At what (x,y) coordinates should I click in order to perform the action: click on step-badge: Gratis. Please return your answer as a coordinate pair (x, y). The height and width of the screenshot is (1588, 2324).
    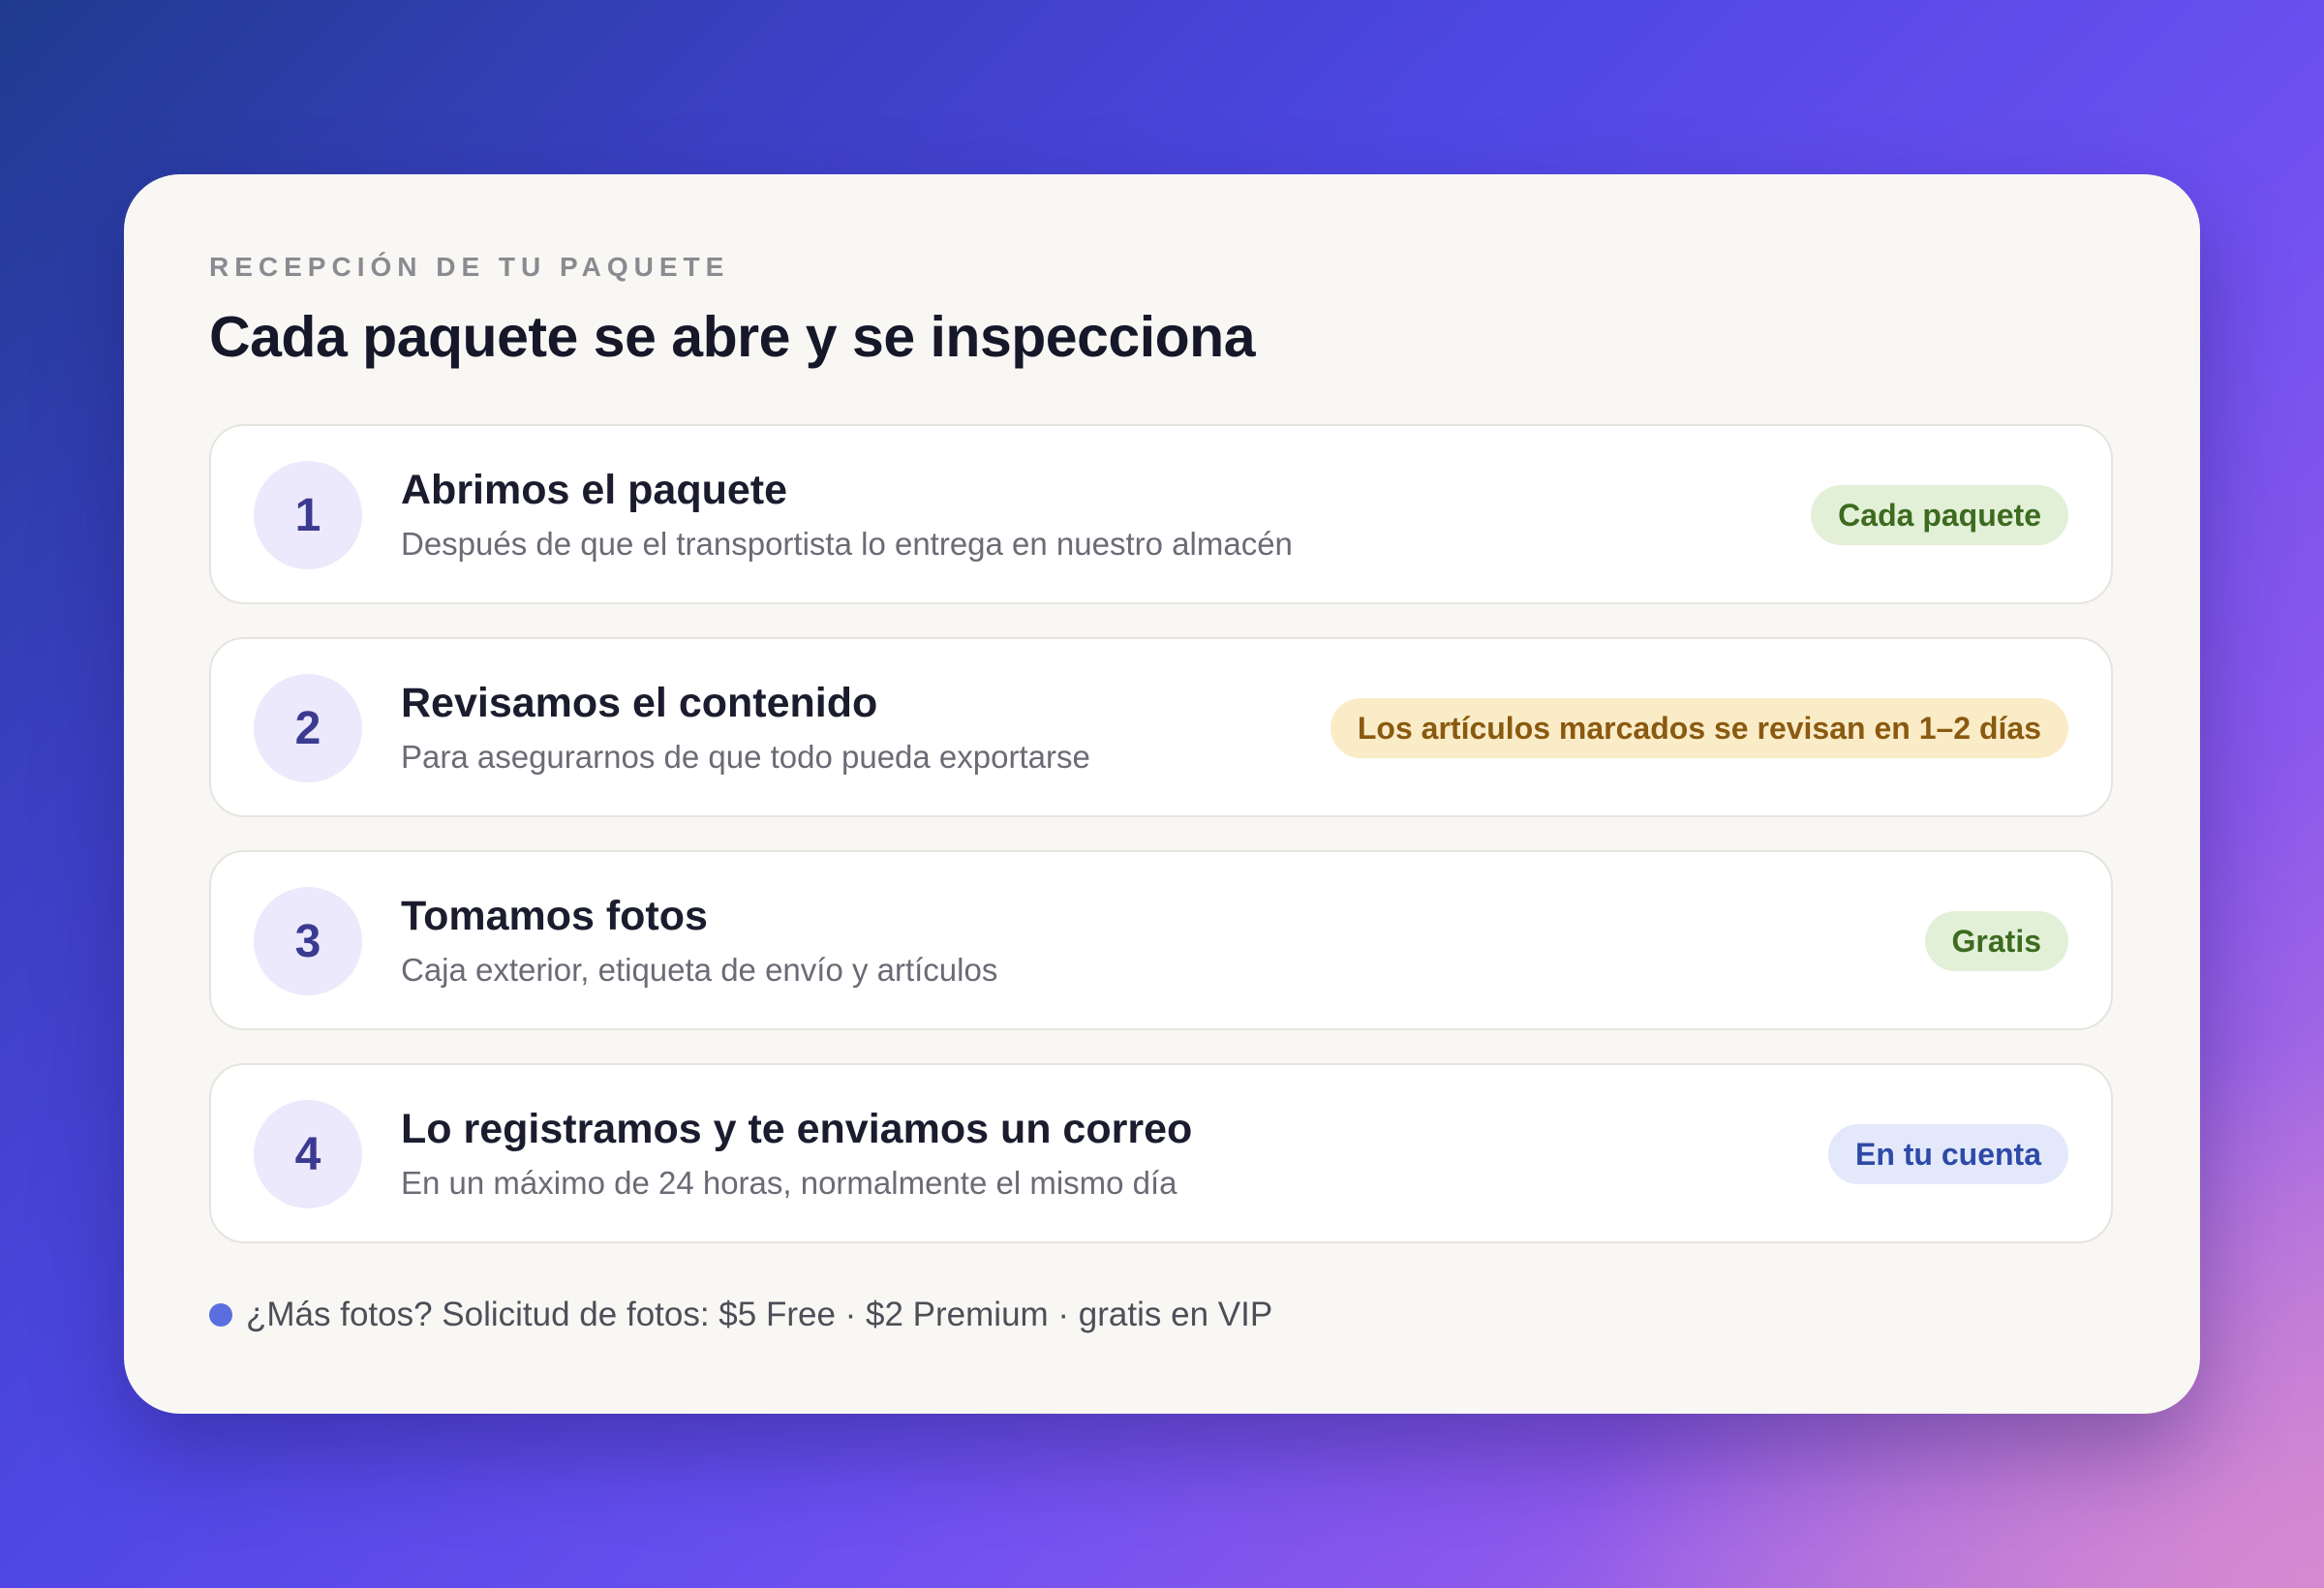
    Looking at the image, I should click on (1996, 941).